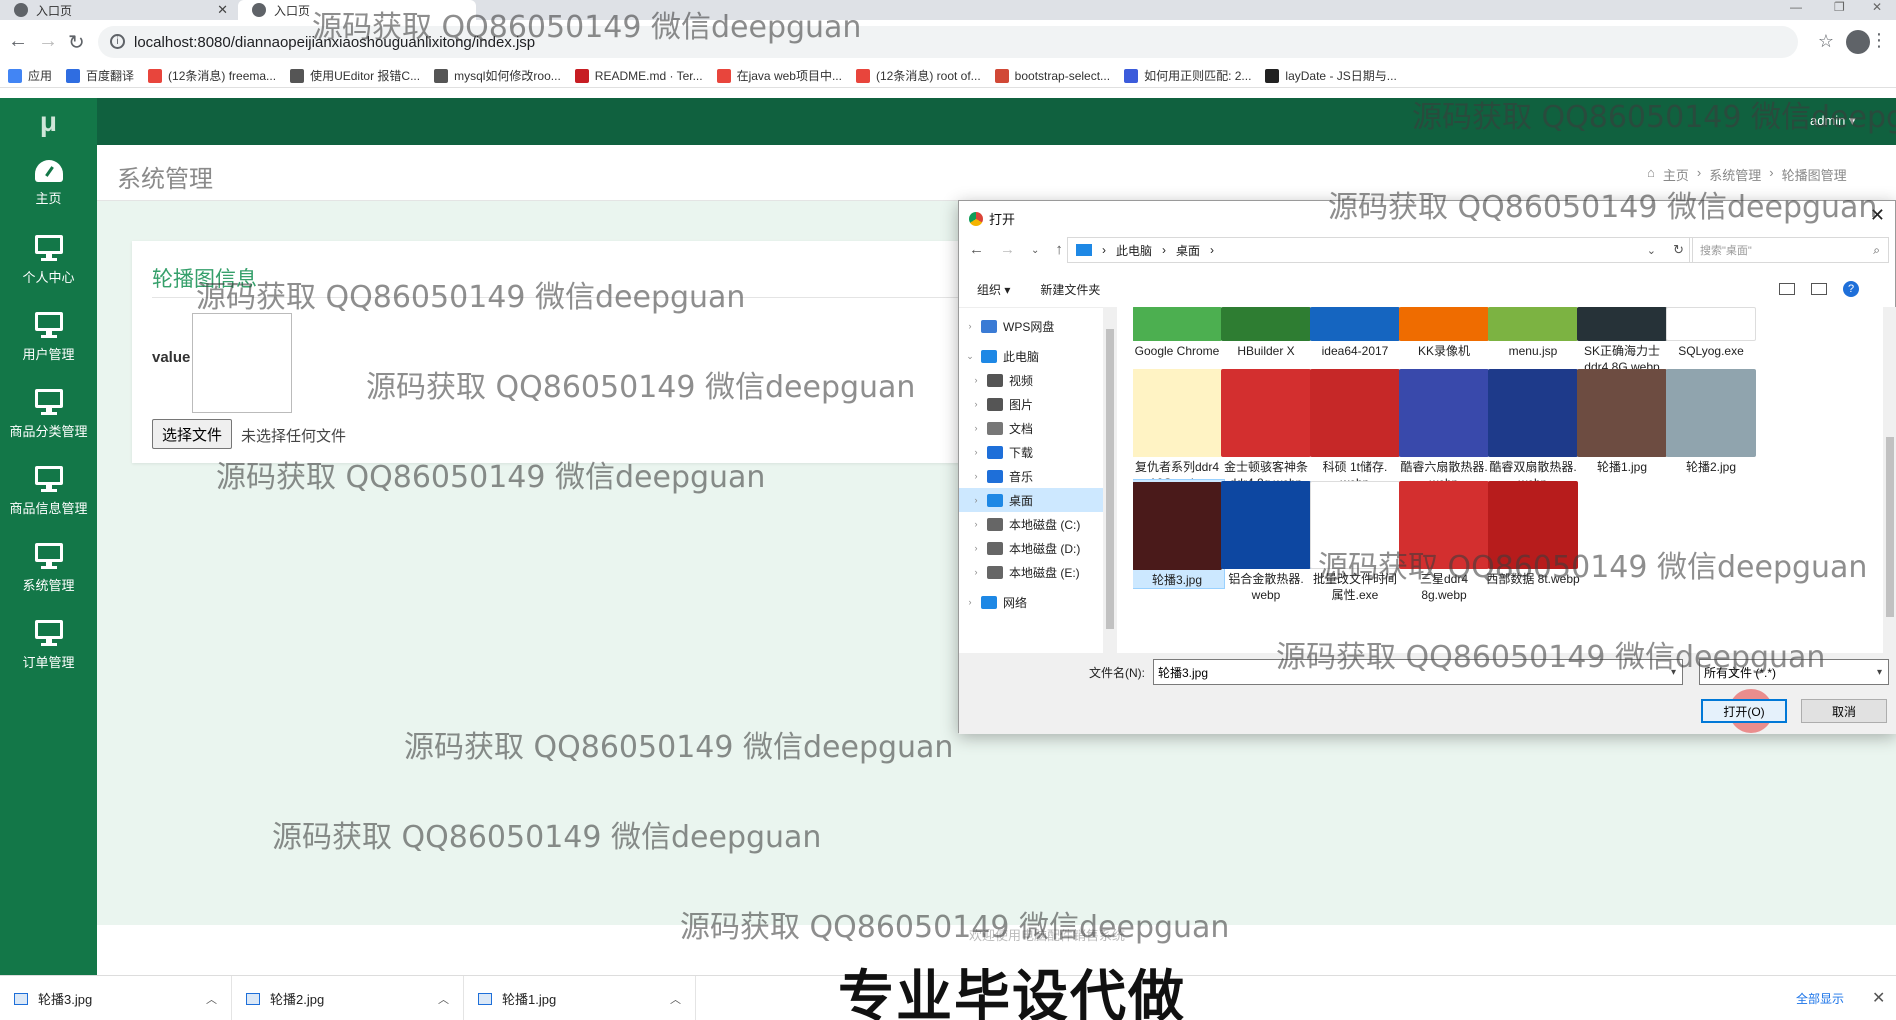  I want to click on file-item: KK录像机, so click(1444, 333).